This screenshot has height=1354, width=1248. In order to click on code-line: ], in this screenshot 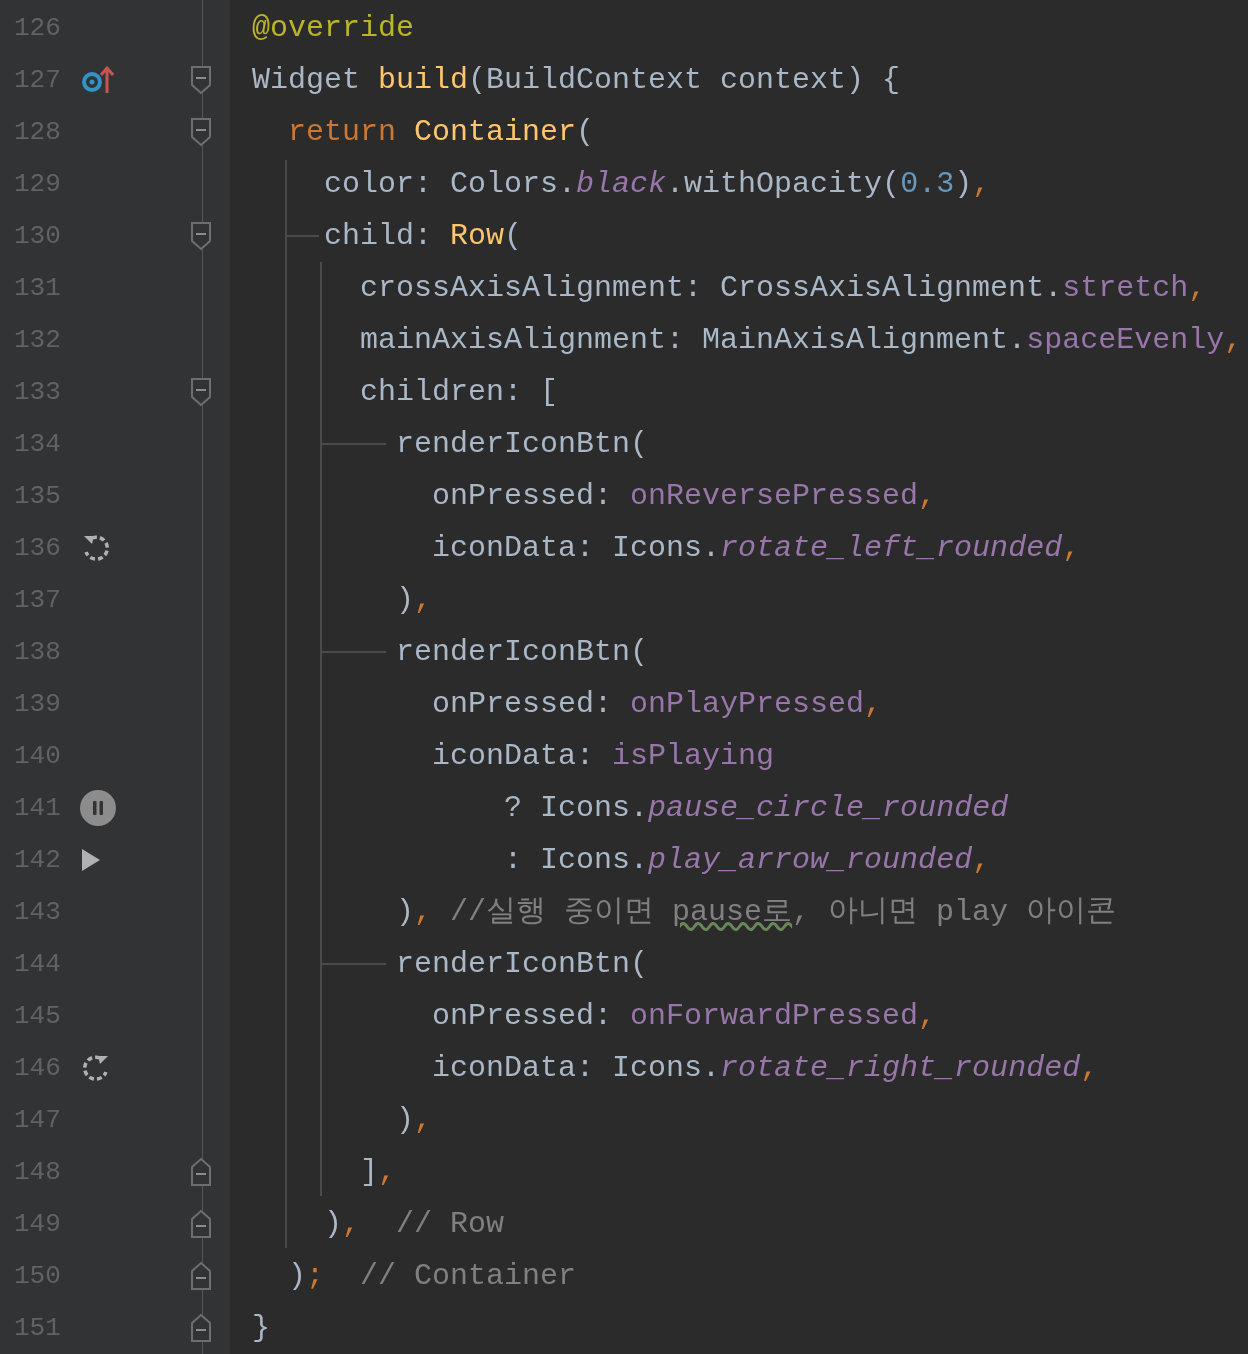, I will do `click(378, 1172)`.